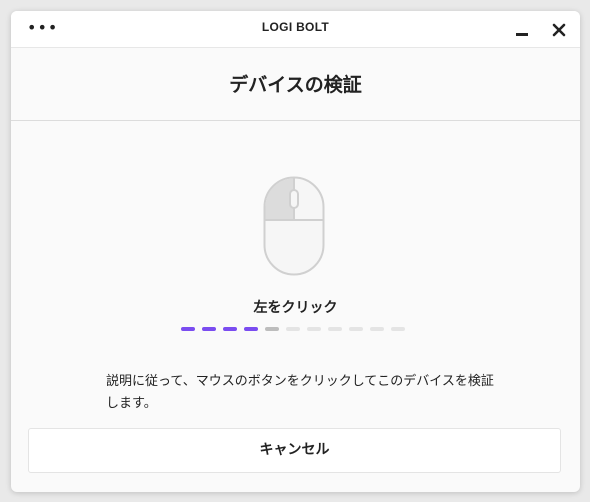 This screenshot has width=590, height=502. What do you see at coordinates (272, 329) in the screenshot?
I see `progress-step-current` at bounding box center [272, 329].